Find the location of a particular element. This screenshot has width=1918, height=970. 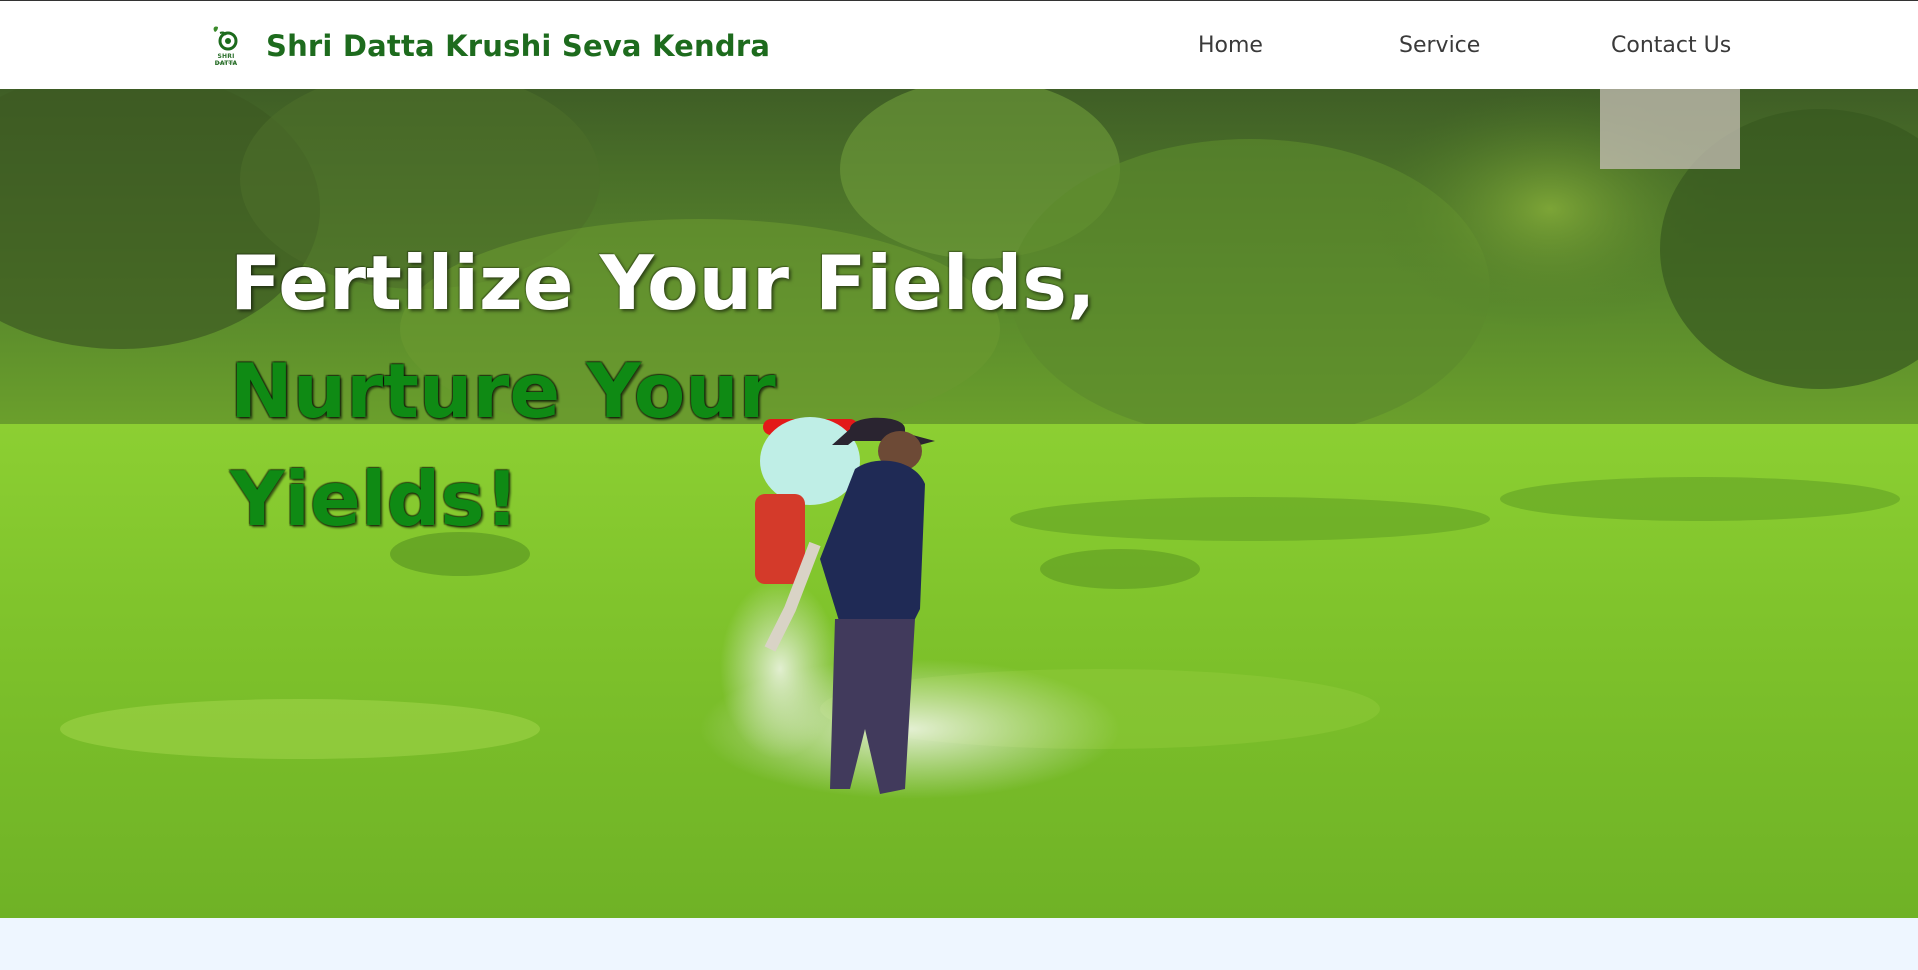

headline-line-1: Fertilize Your Fields, is located at coordinates (663, 283).